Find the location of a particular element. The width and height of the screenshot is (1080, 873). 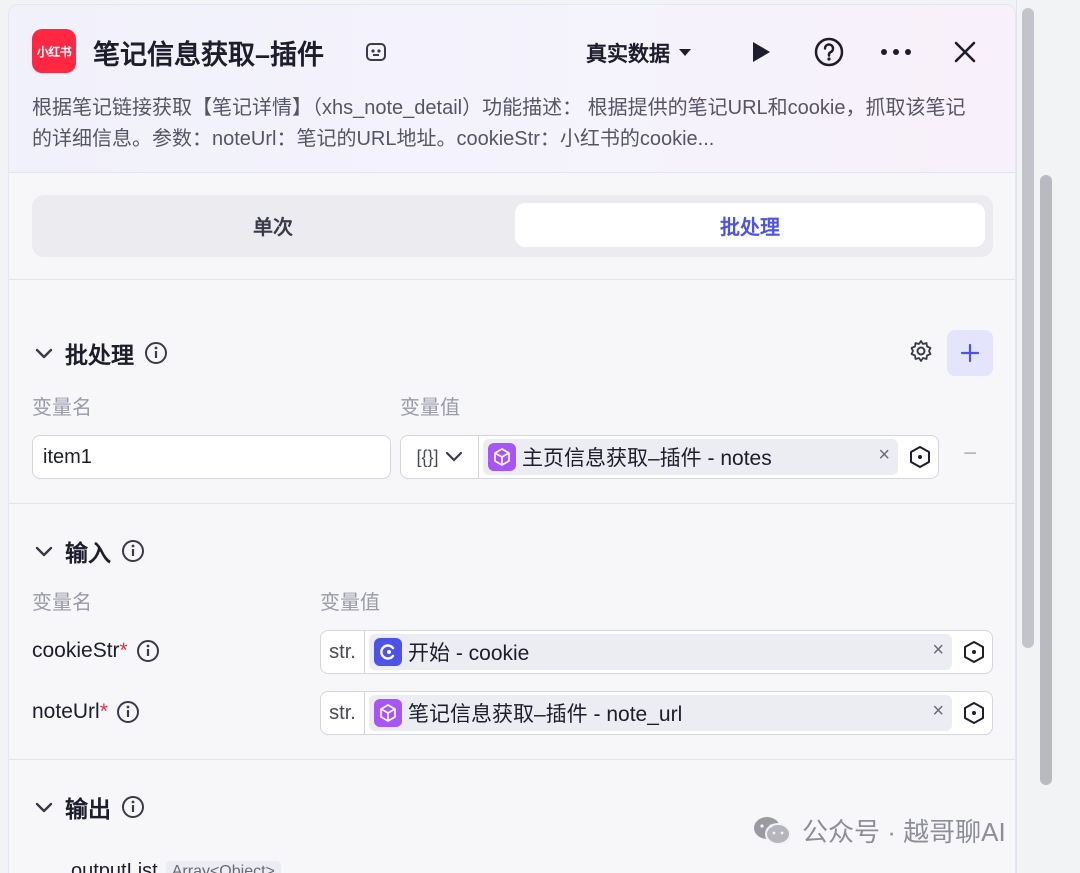

close-icon is located at coordinates (965, 52).